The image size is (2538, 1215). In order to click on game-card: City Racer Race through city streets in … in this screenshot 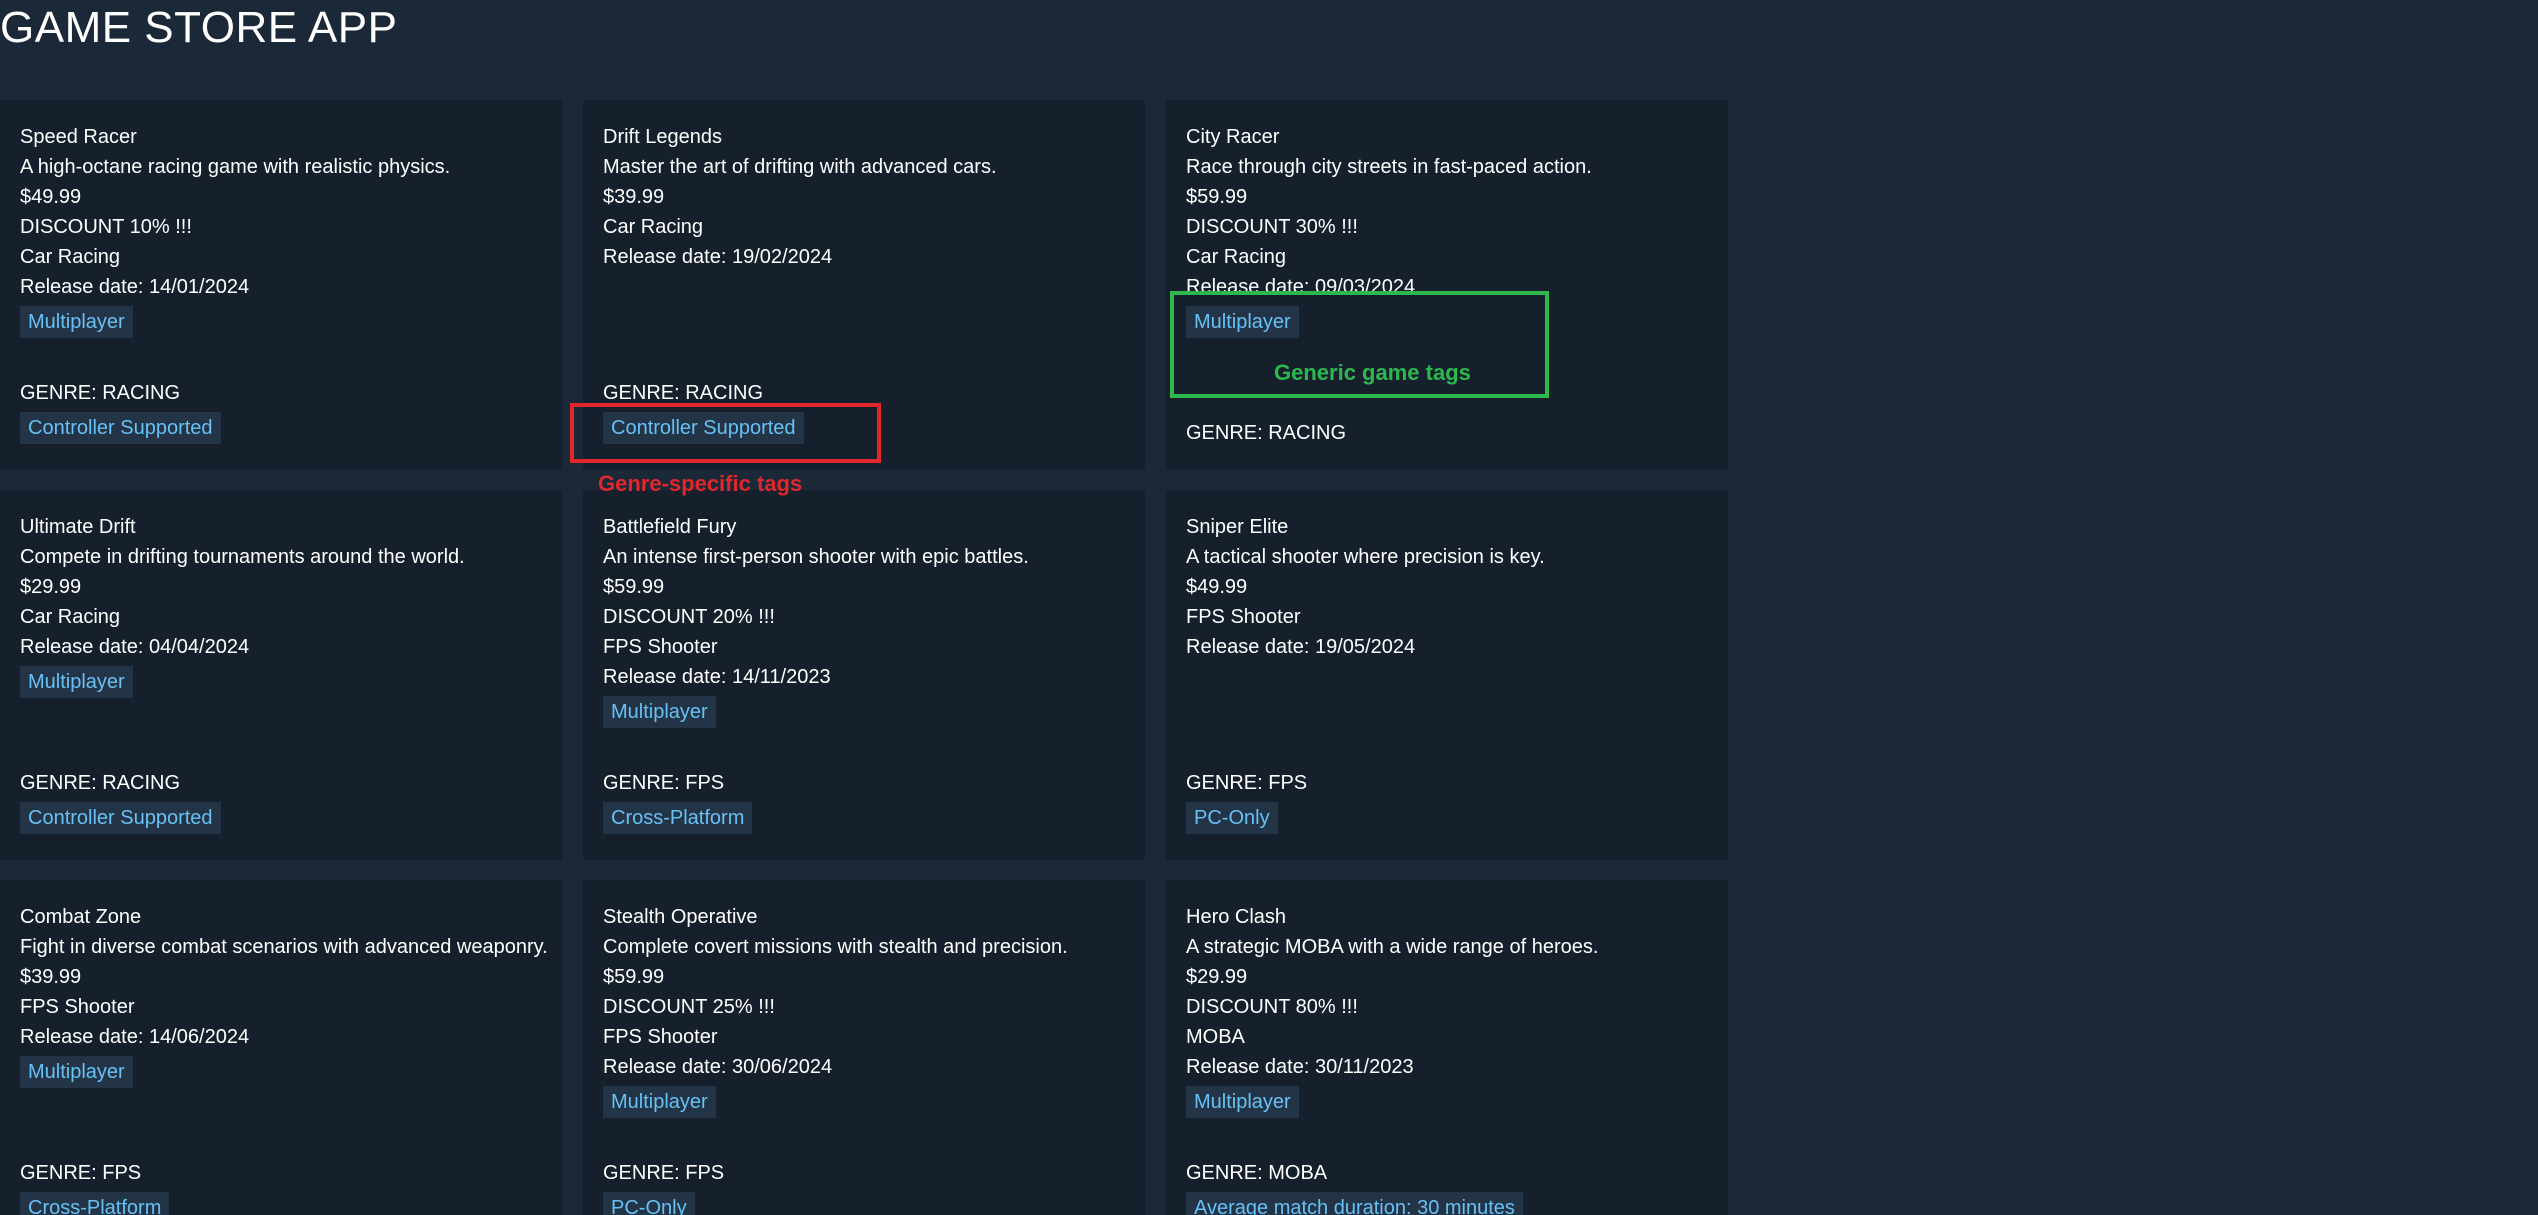, I will do `click(1447, 285)`.